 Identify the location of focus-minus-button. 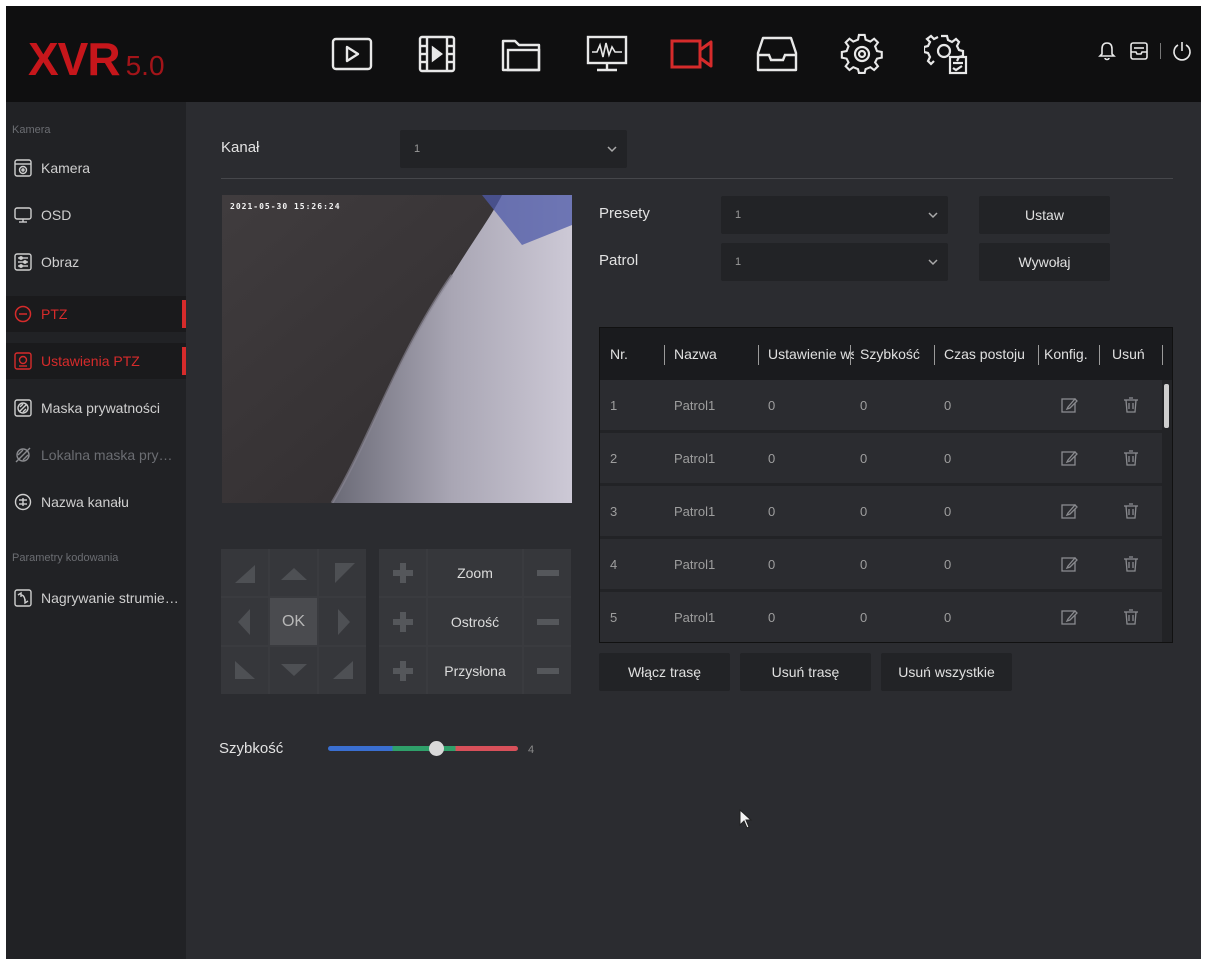
(547, 621).